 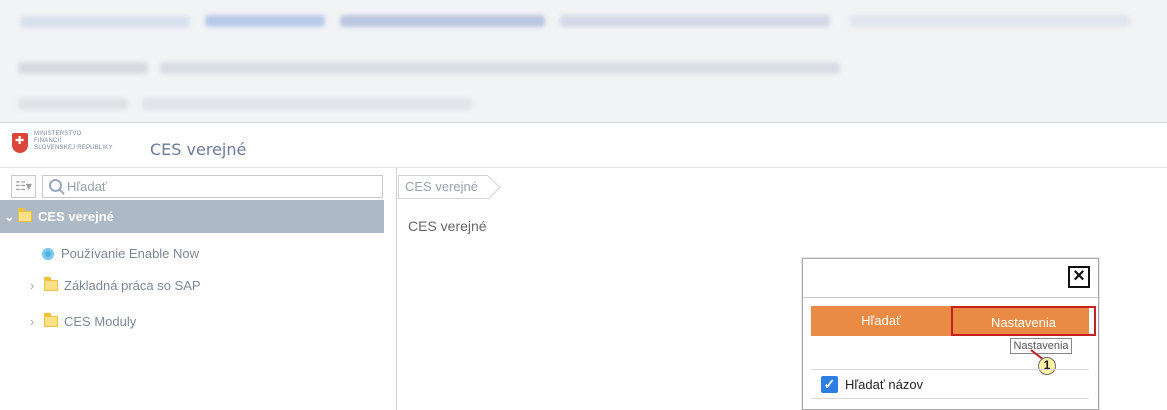 I want to click on tree-item-enable-now: Používanie Enable Now, so click(x=234, y=253).